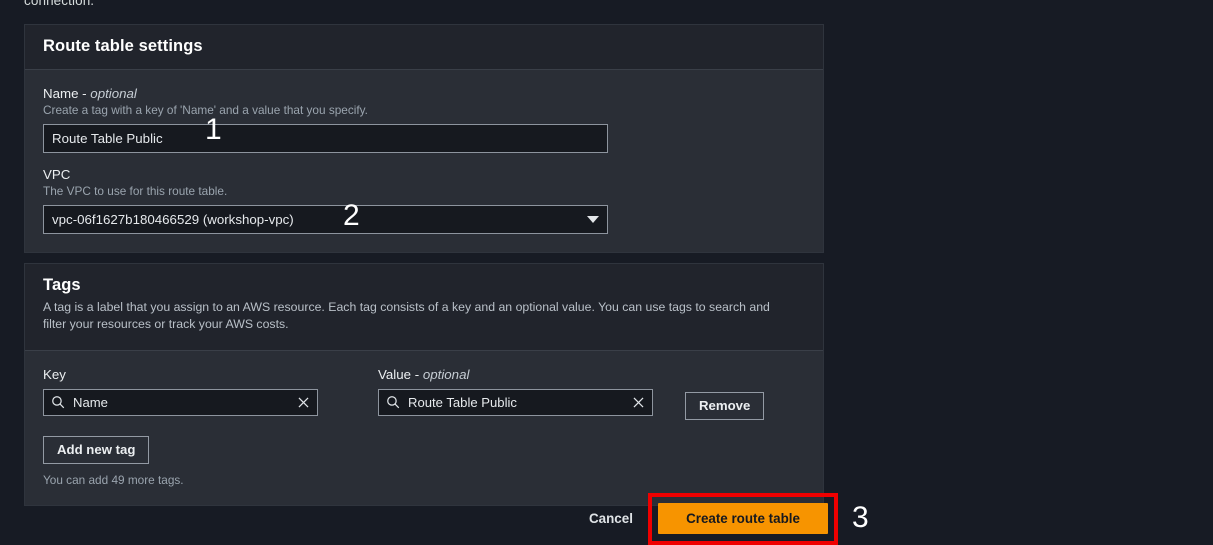  Describe the element at coordinates (123, 46) in the screenshot. I see `panel-title: Route table settings` at that location.